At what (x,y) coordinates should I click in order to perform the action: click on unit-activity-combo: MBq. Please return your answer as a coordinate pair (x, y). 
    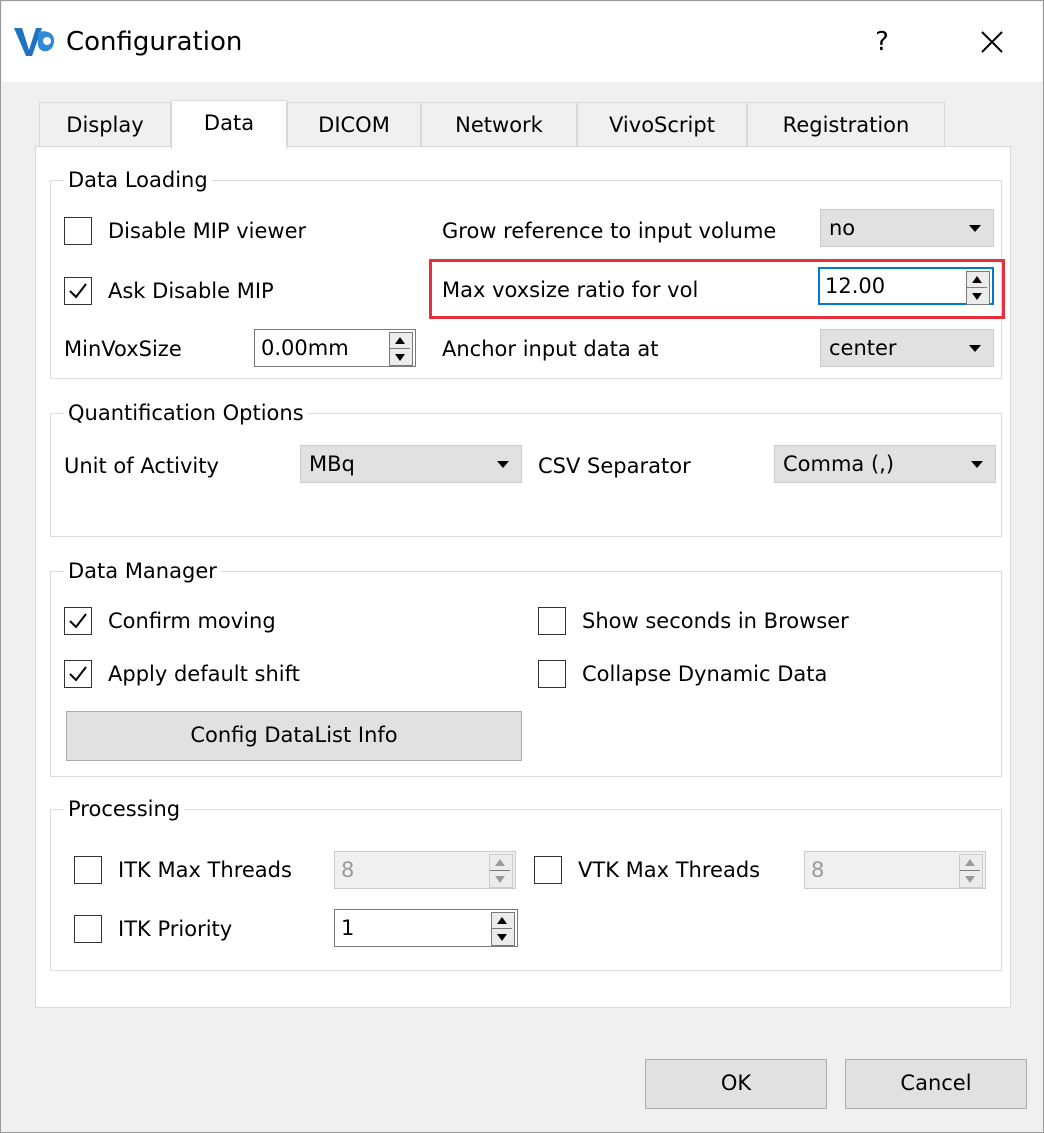
    Looking at the image, I should click on (411, 464).